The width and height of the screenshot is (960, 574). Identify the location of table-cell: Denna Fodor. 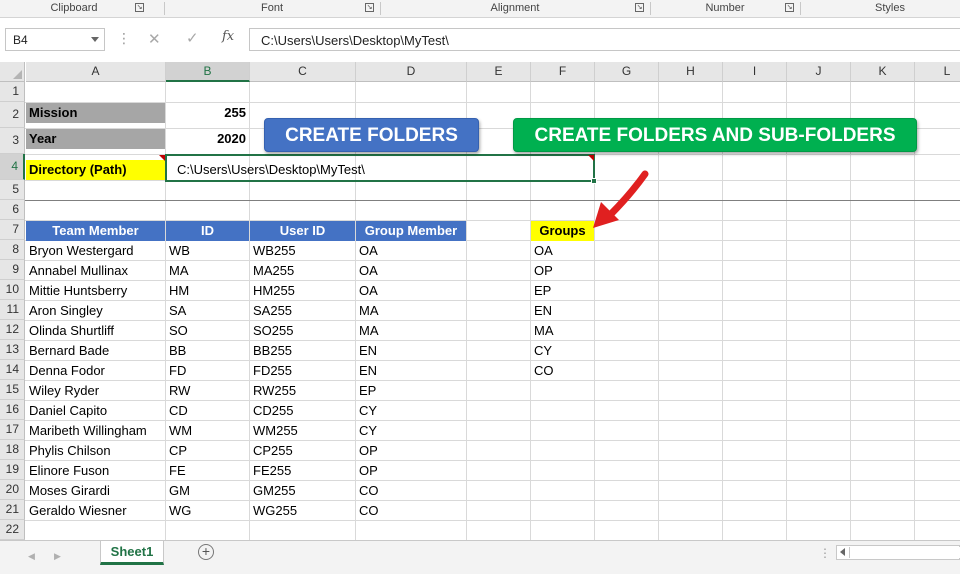
(95, 371).